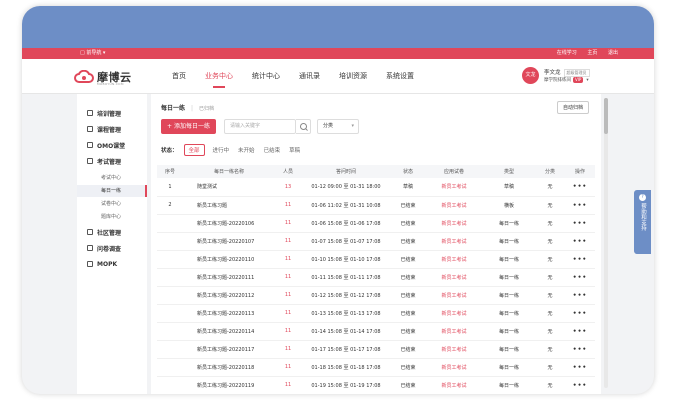  I want to click on row-time: 01-14 15:08 至 01-14 17:08, so click(346, 331).